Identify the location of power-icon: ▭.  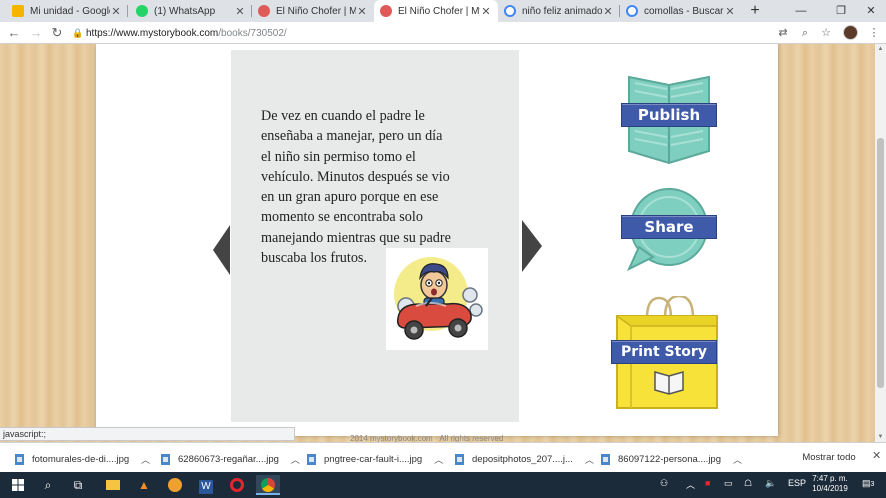
(728, 483).